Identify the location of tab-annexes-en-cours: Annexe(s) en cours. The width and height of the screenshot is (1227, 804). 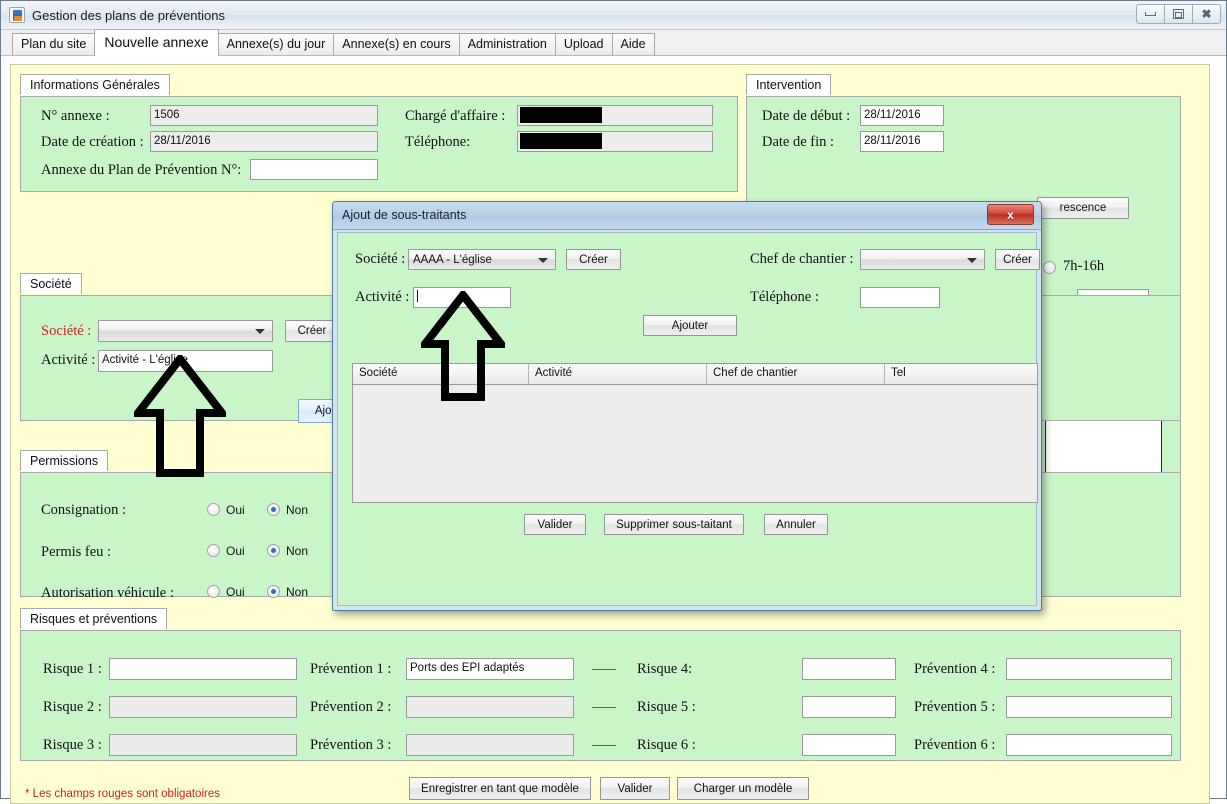
(396, 44).